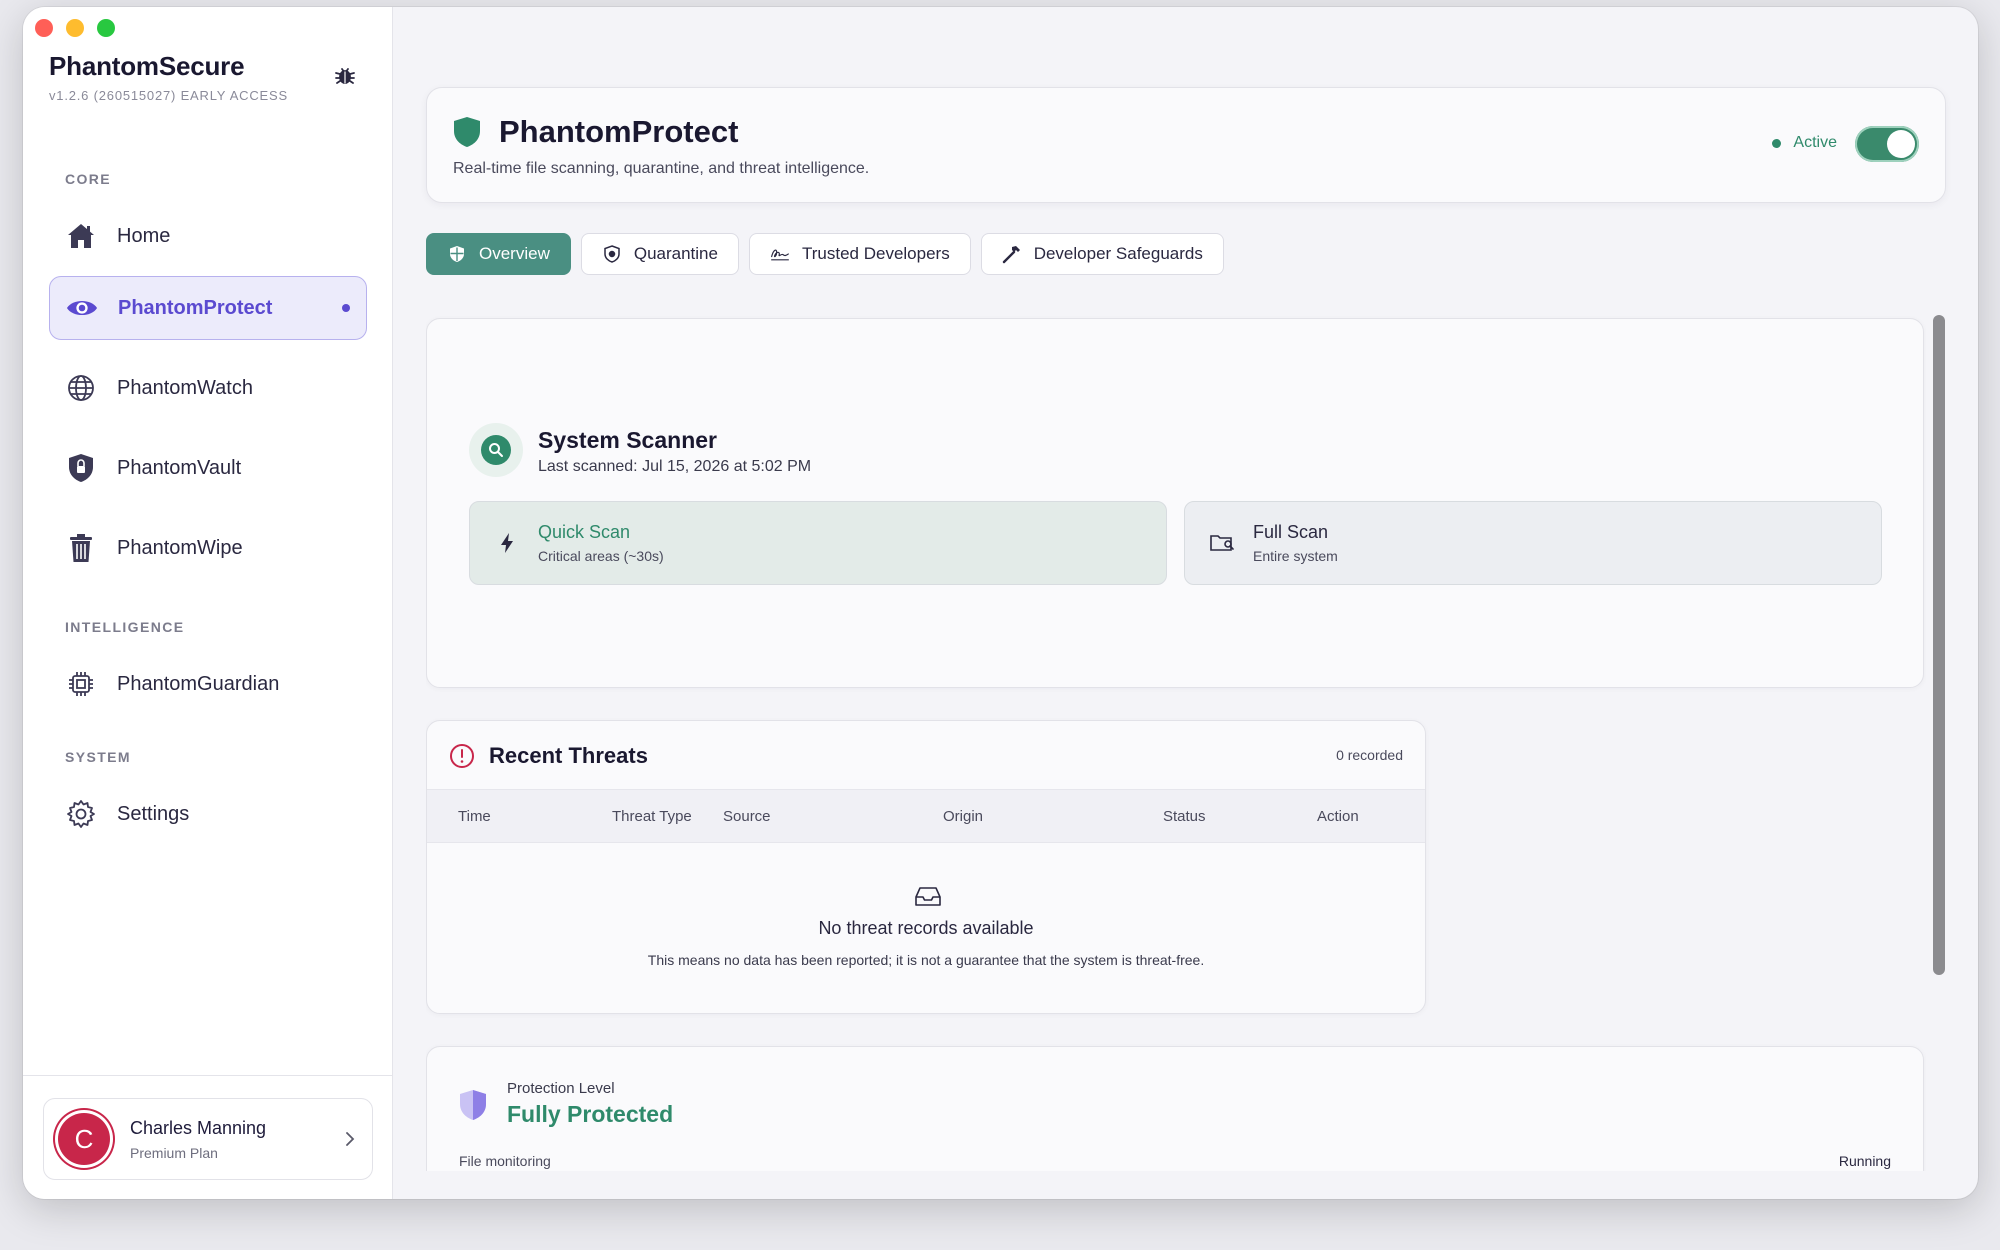 The image size is (2000, 1250). What do you see at coordinates (818, 543) in the screenshot?
I see `quick-scan-button: Quick Scan Critical areas (~30s)` at bounding box center [818, 543].